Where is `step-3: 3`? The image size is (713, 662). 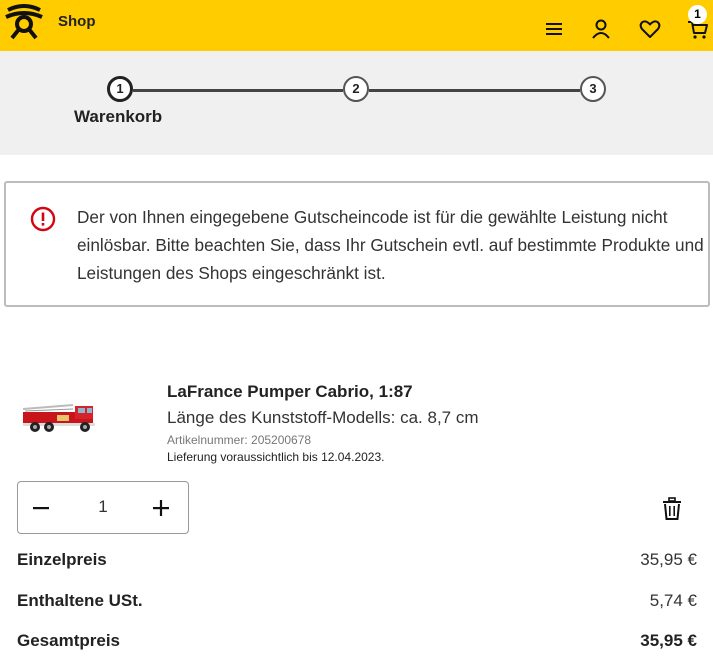
step-3: 3 is located at coordinates (593, 89).